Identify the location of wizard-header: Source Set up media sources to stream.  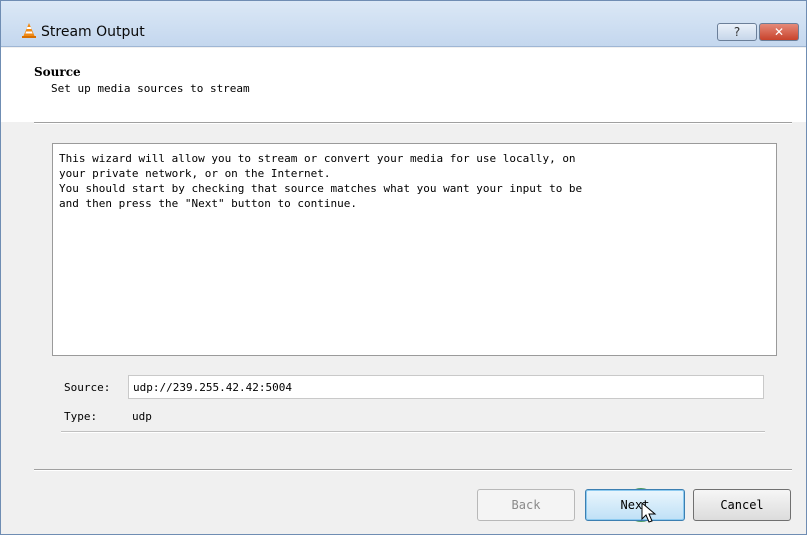
(403, 85).